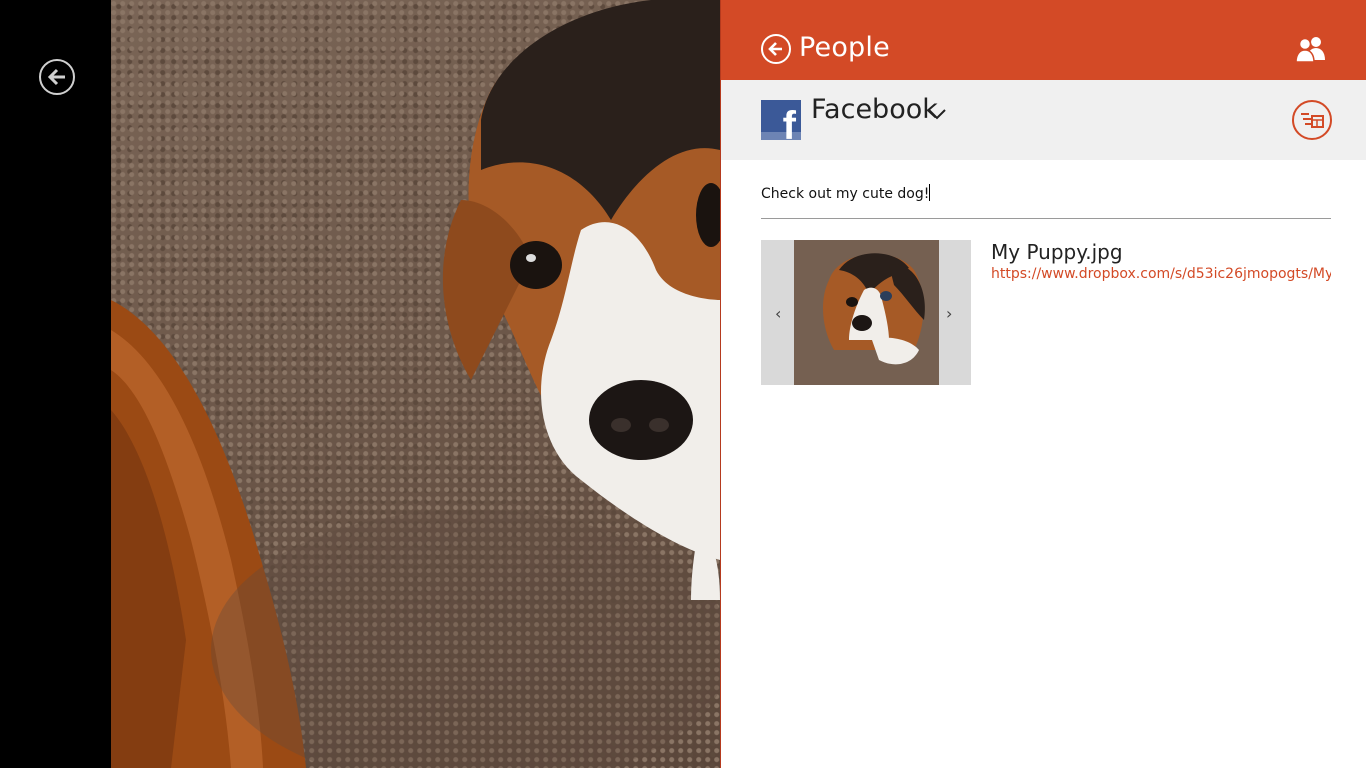 This screenshot has width=1366, height=768. Describe the element at coordinates (1046, 201) in the screenshot. I see `message-input: Check out my cute dog!` at that location.